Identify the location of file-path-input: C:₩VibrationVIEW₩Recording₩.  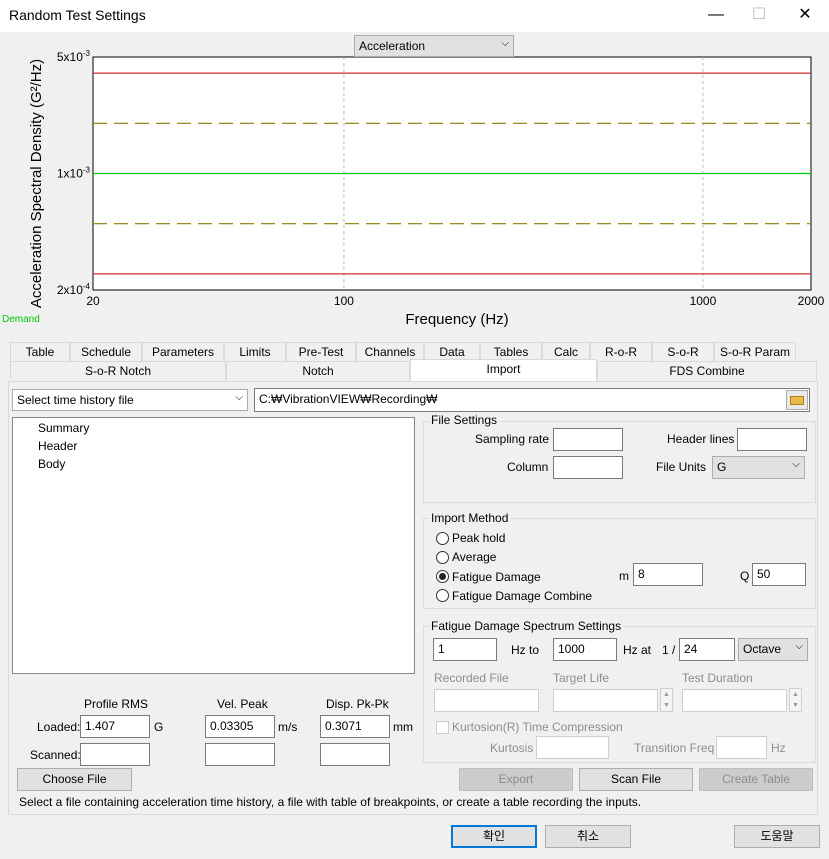
(532, 400).